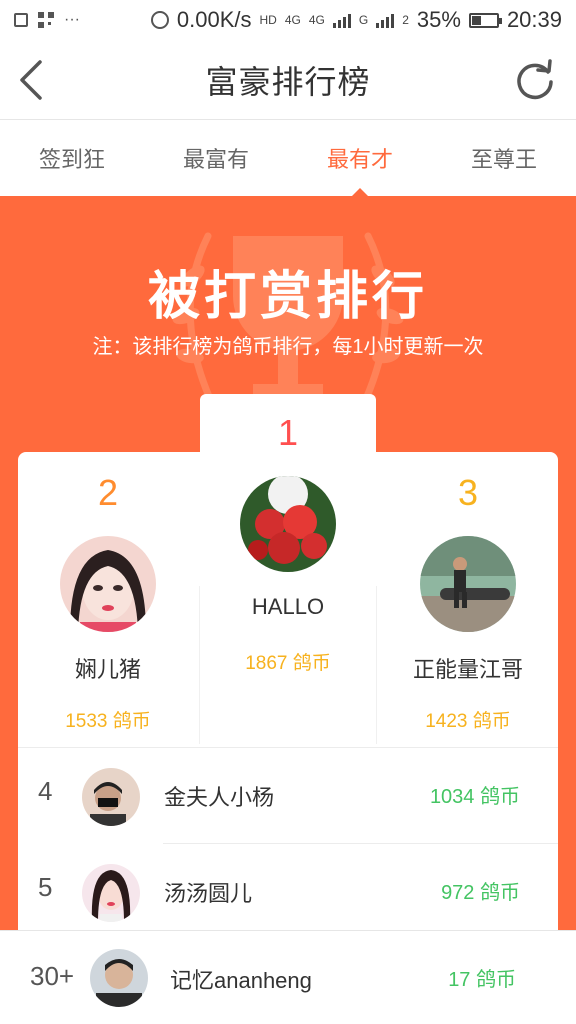  What do you see at coordinates (34, 80) in the screenshot?
I see `back-arrow-icon` at bounding box center [34, 80].